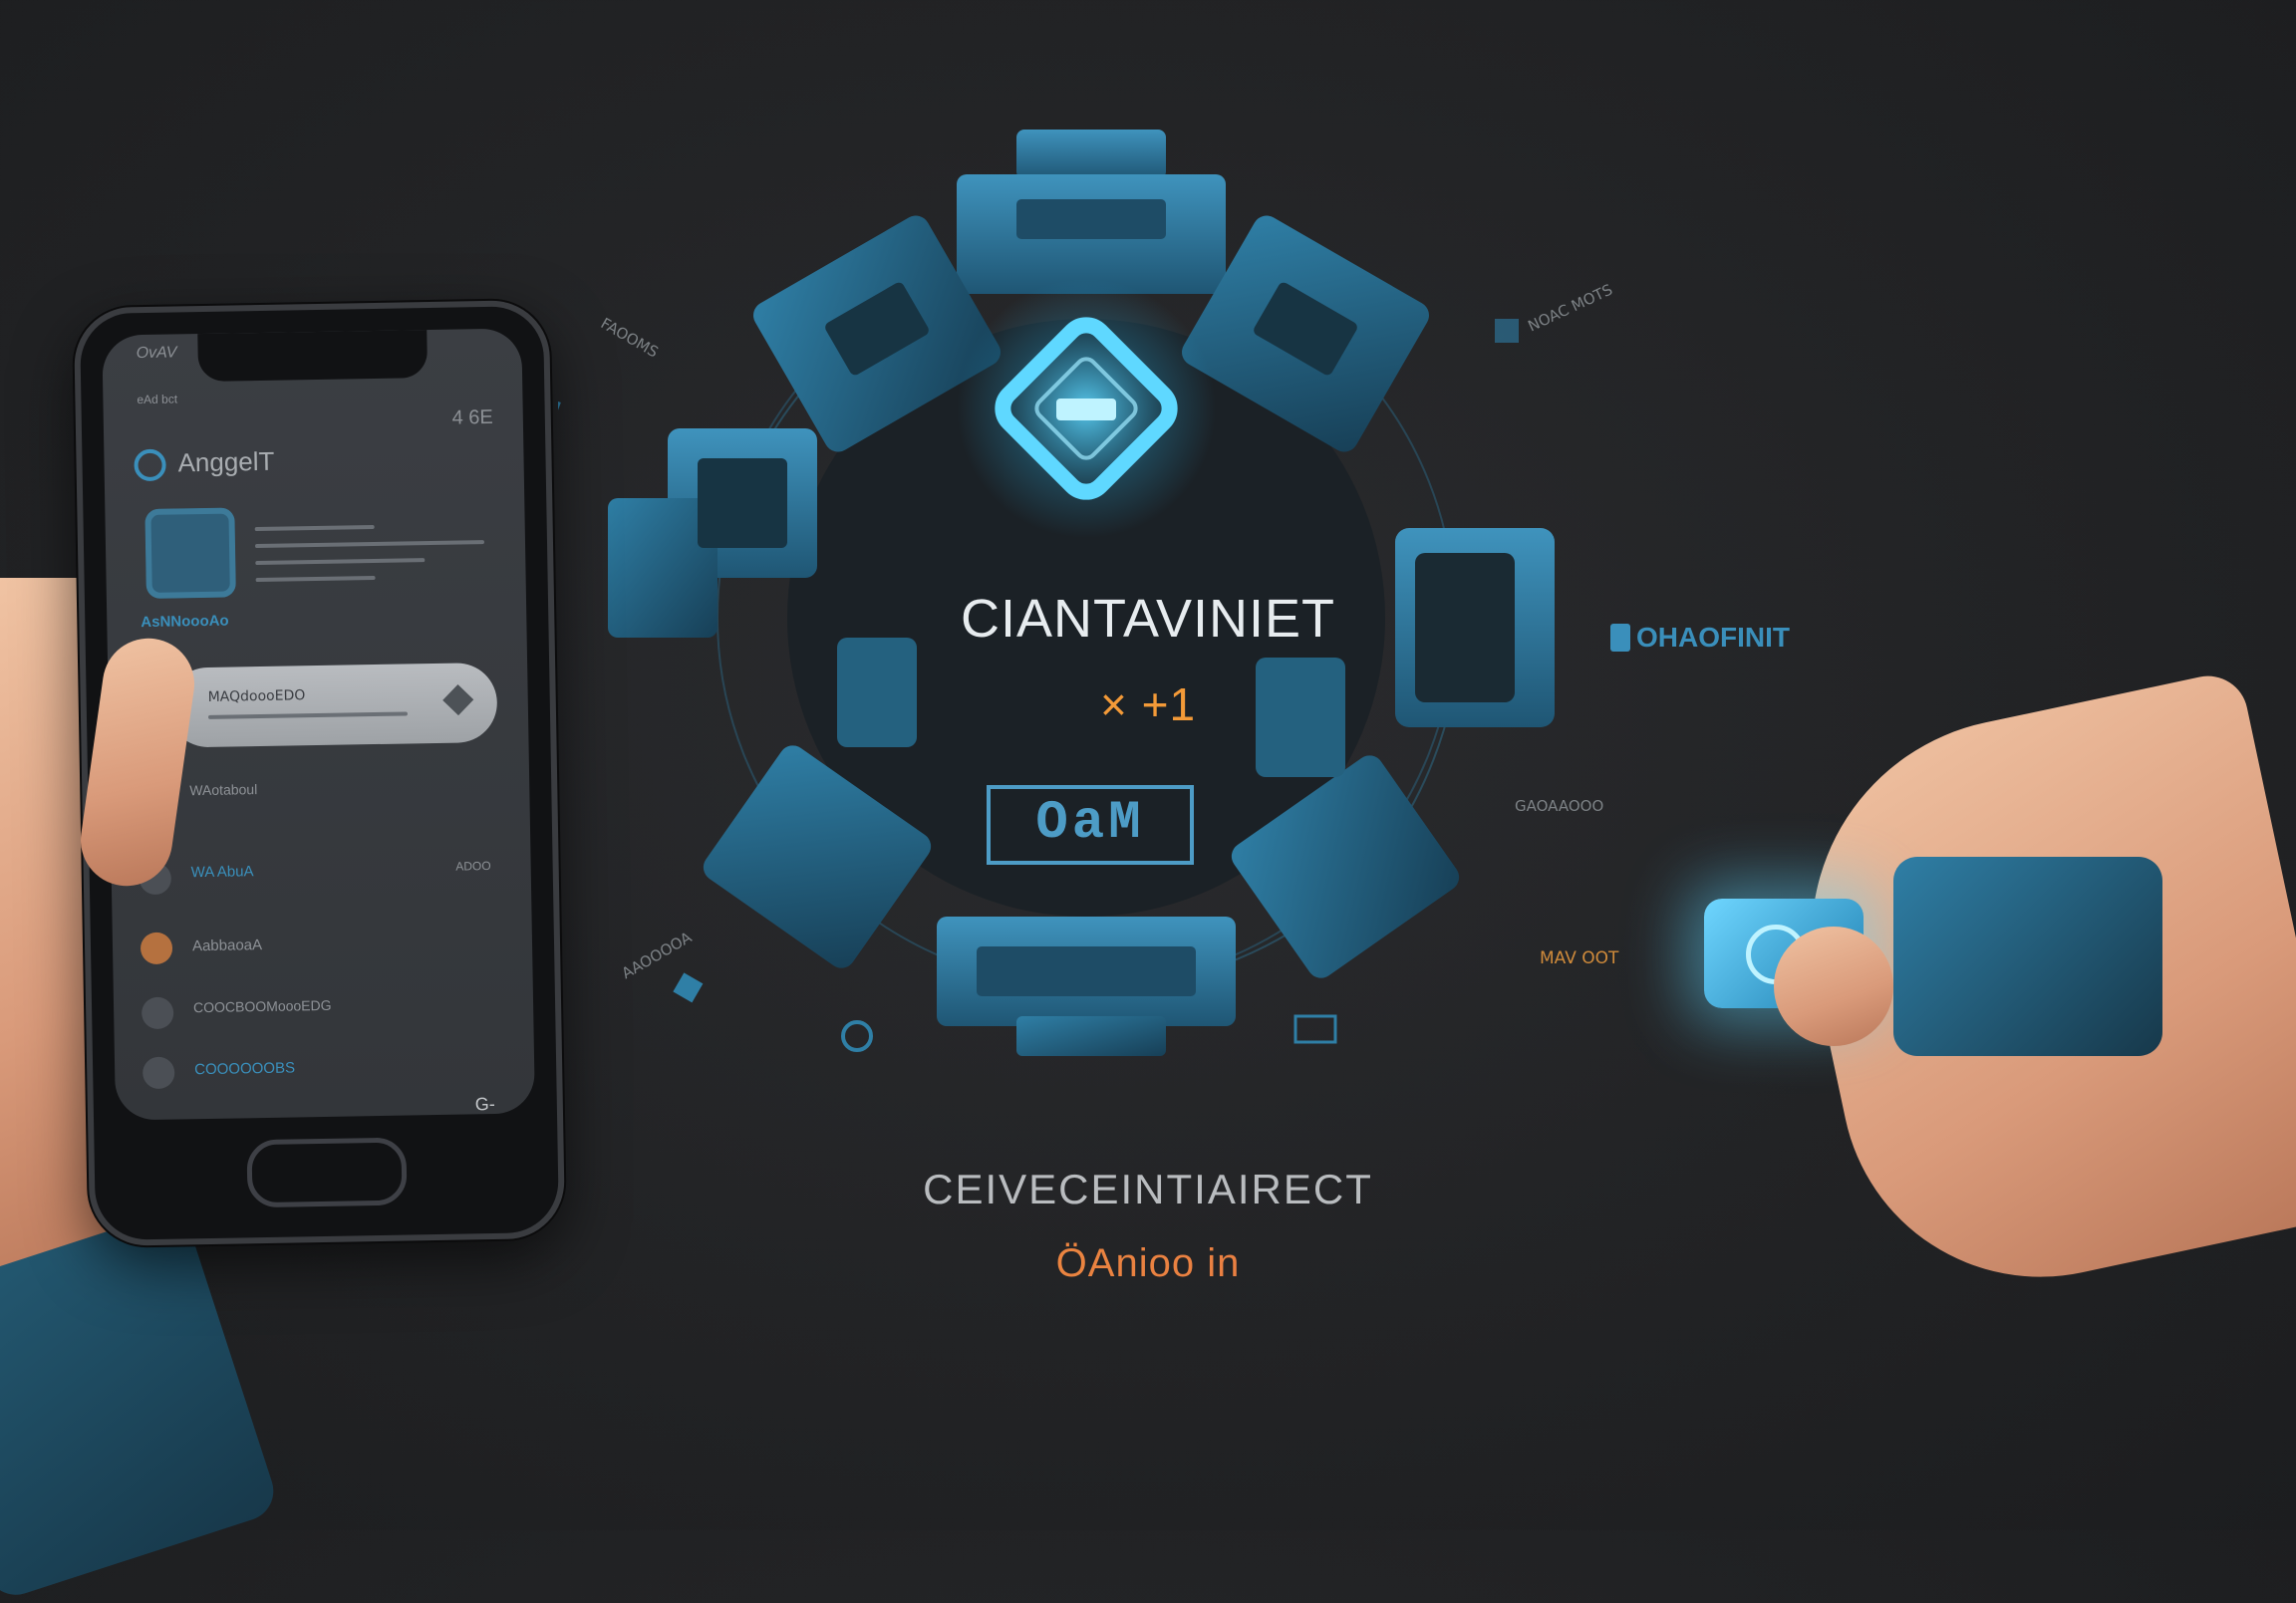 This screenshot has height=1603, width=2296. Describe the element at coordinates (485, 1104) in the screenshot. I see `phone-footer-icon: G-` at that location.